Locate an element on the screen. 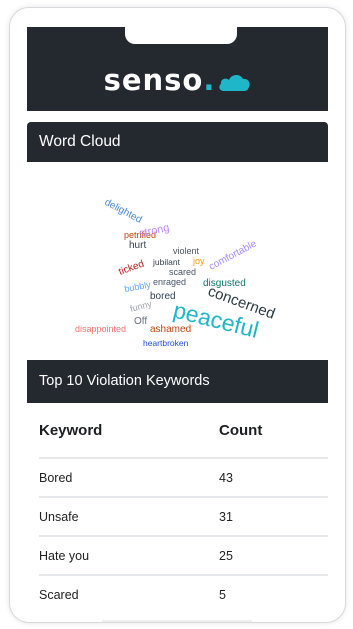  app-header: senso. is located at coordinates (177, 69).